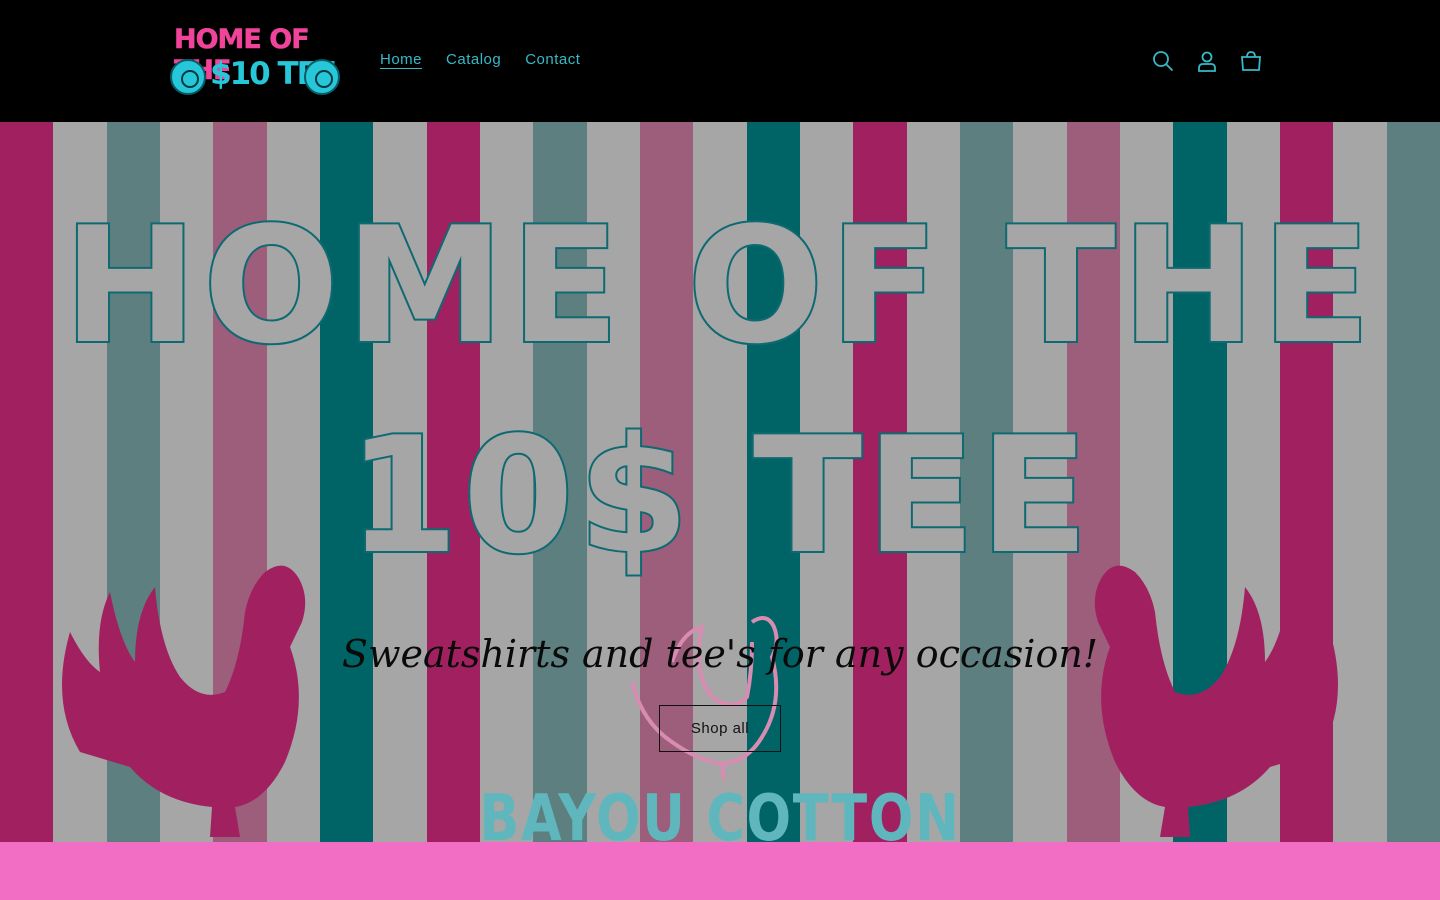 The height and width of the screenshot is (900, 1440). I want to click on account-button, so click(1207, 61).